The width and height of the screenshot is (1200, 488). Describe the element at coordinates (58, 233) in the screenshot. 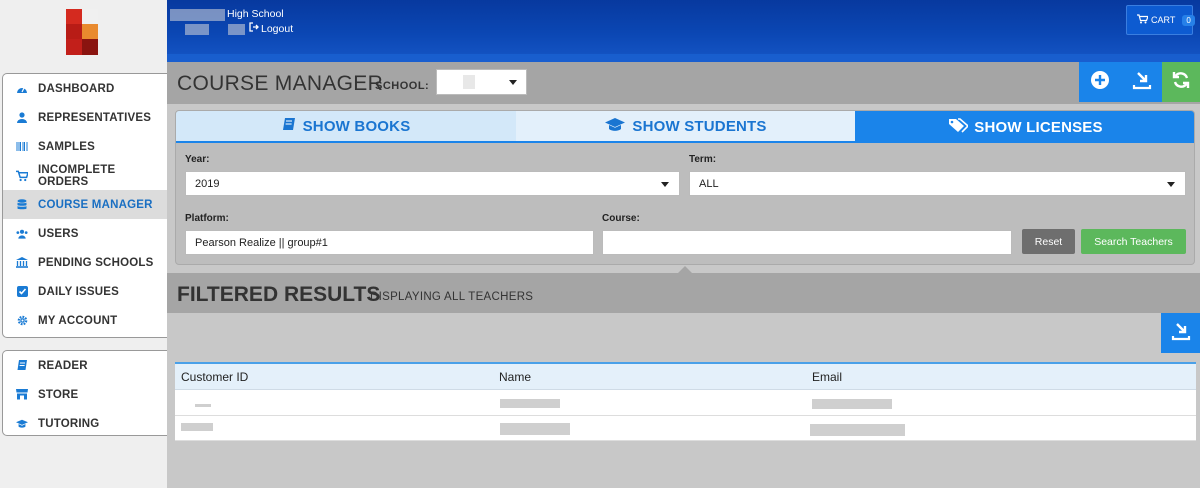

I see `sidebar-item-label: USERS` at that location.